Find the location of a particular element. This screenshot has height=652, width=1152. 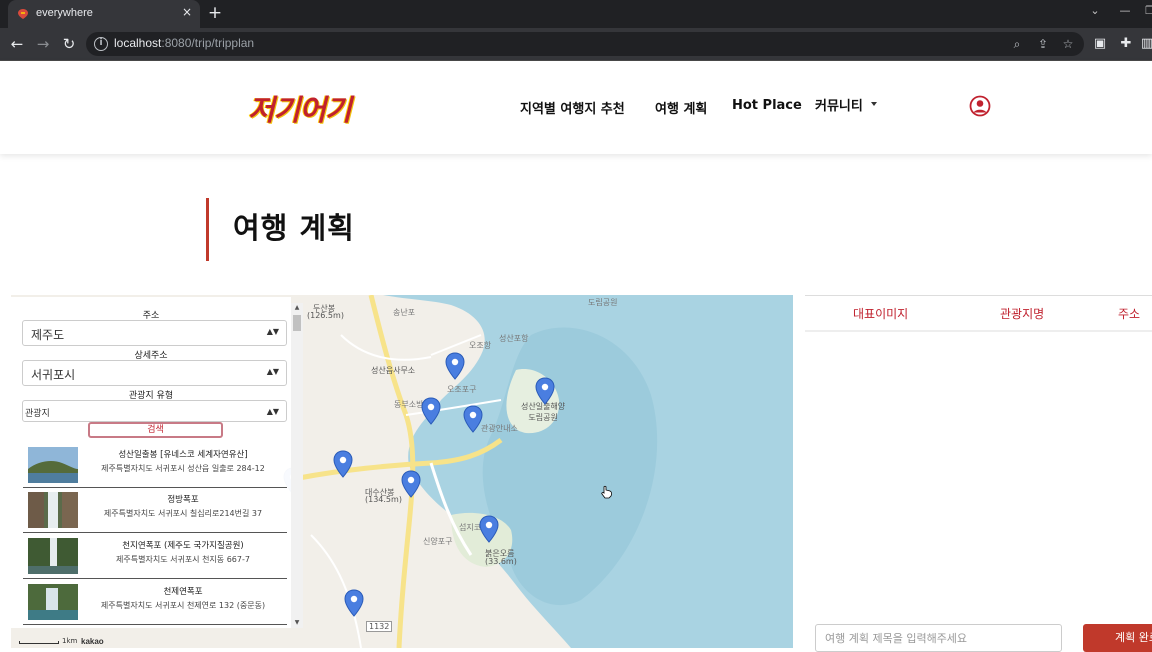

user-profile-icon is located at coordinates (980, 106).